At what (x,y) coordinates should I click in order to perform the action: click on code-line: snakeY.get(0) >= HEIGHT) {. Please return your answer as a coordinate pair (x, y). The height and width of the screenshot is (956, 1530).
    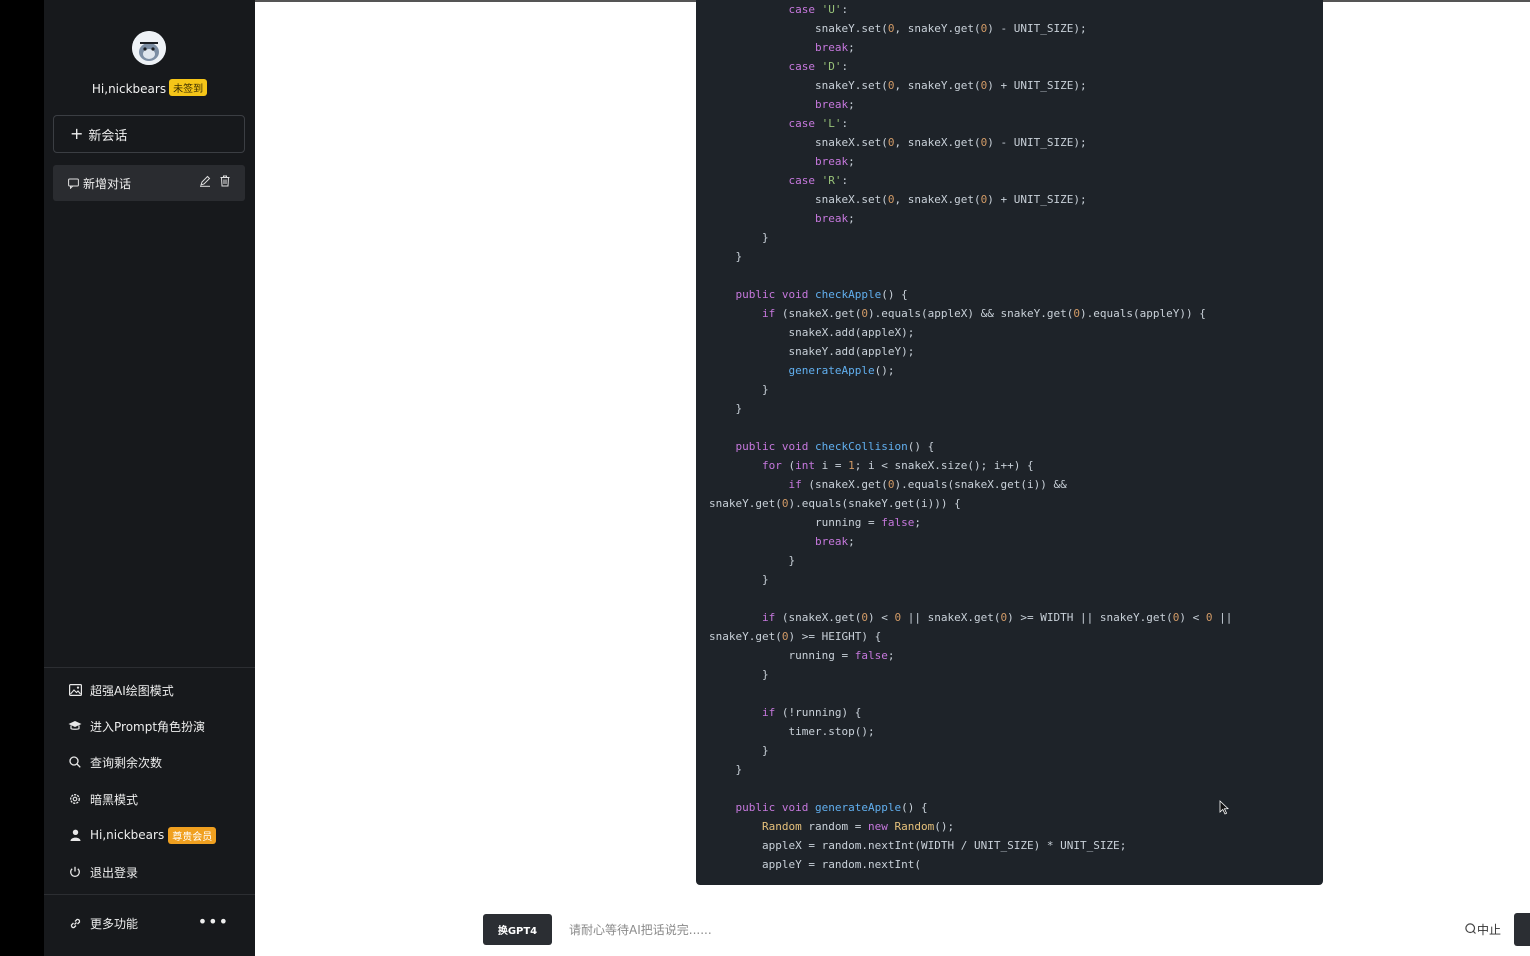
    Looking at the image, I should click on (795, 636).